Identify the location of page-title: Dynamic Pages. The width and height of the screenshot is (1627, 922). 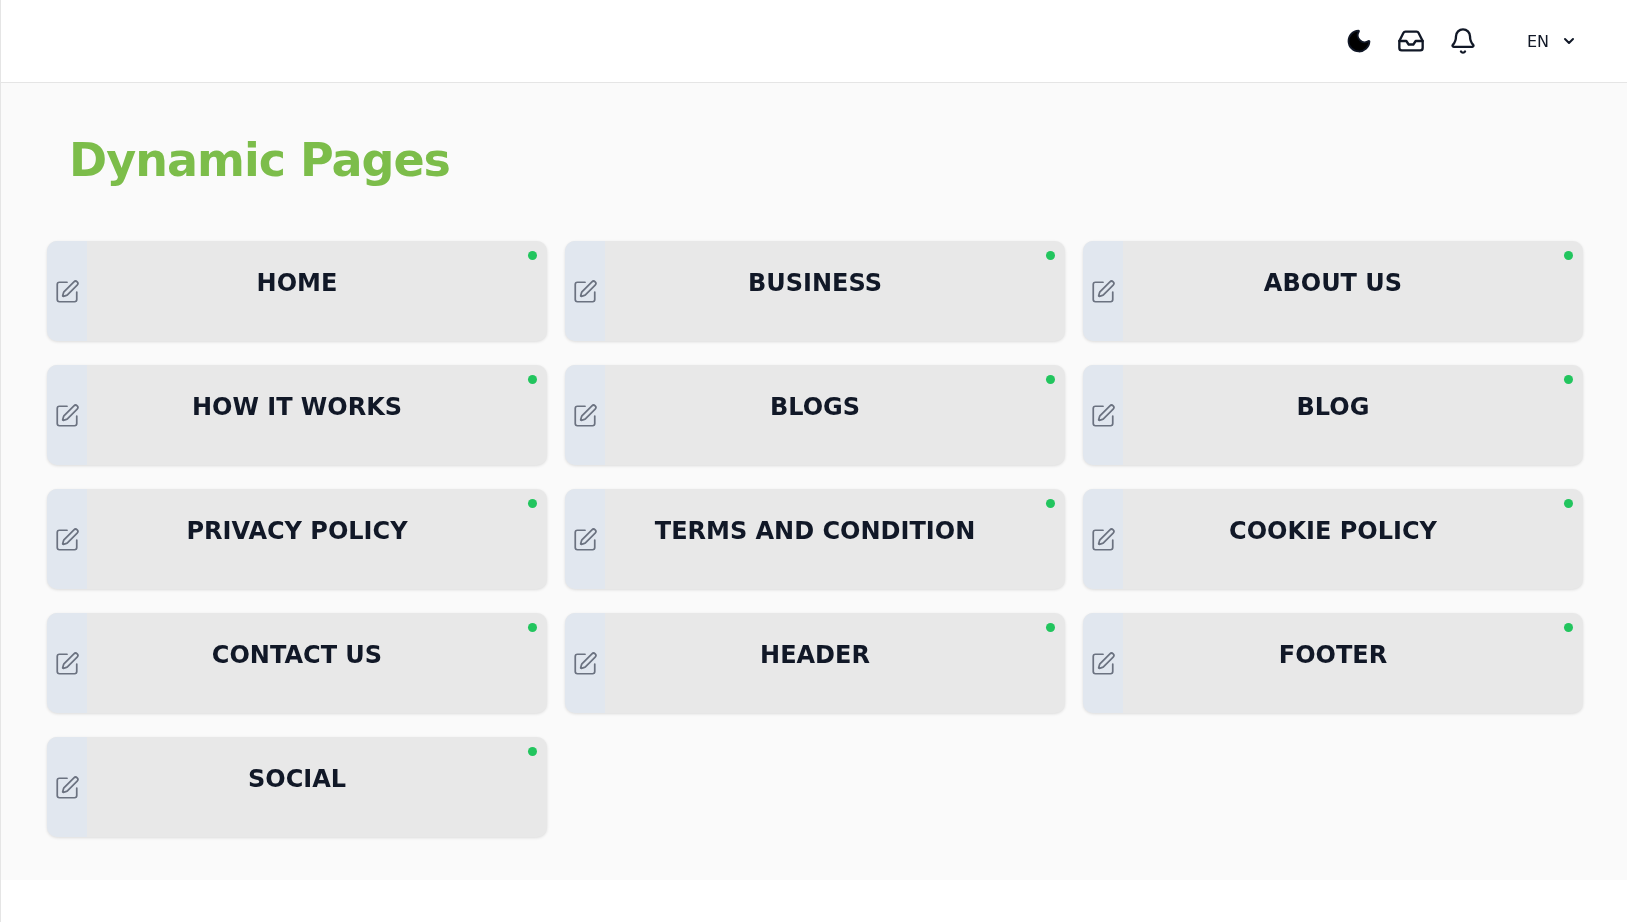
(260, 160).